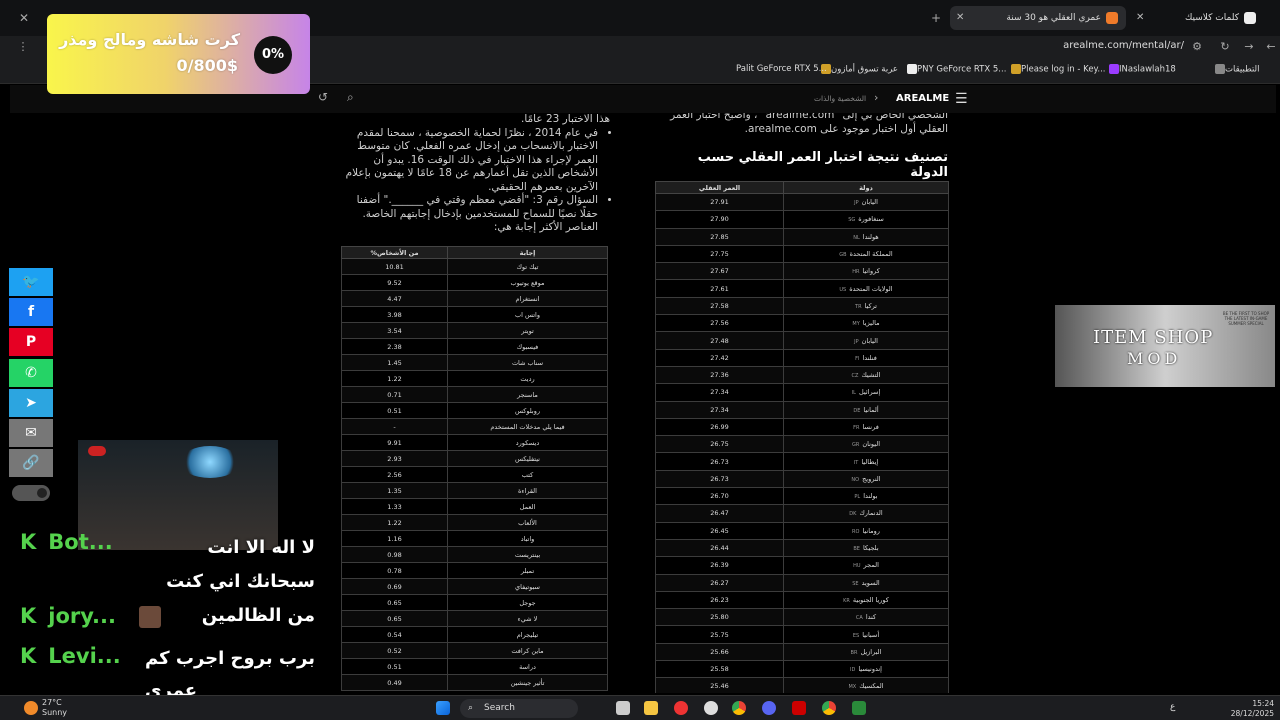 The image size is (1280, 720). What do you see at coordinates (394, 570) in the screenshot?
I see `percent-cell: 0.78` at bounding box center [394, 570].